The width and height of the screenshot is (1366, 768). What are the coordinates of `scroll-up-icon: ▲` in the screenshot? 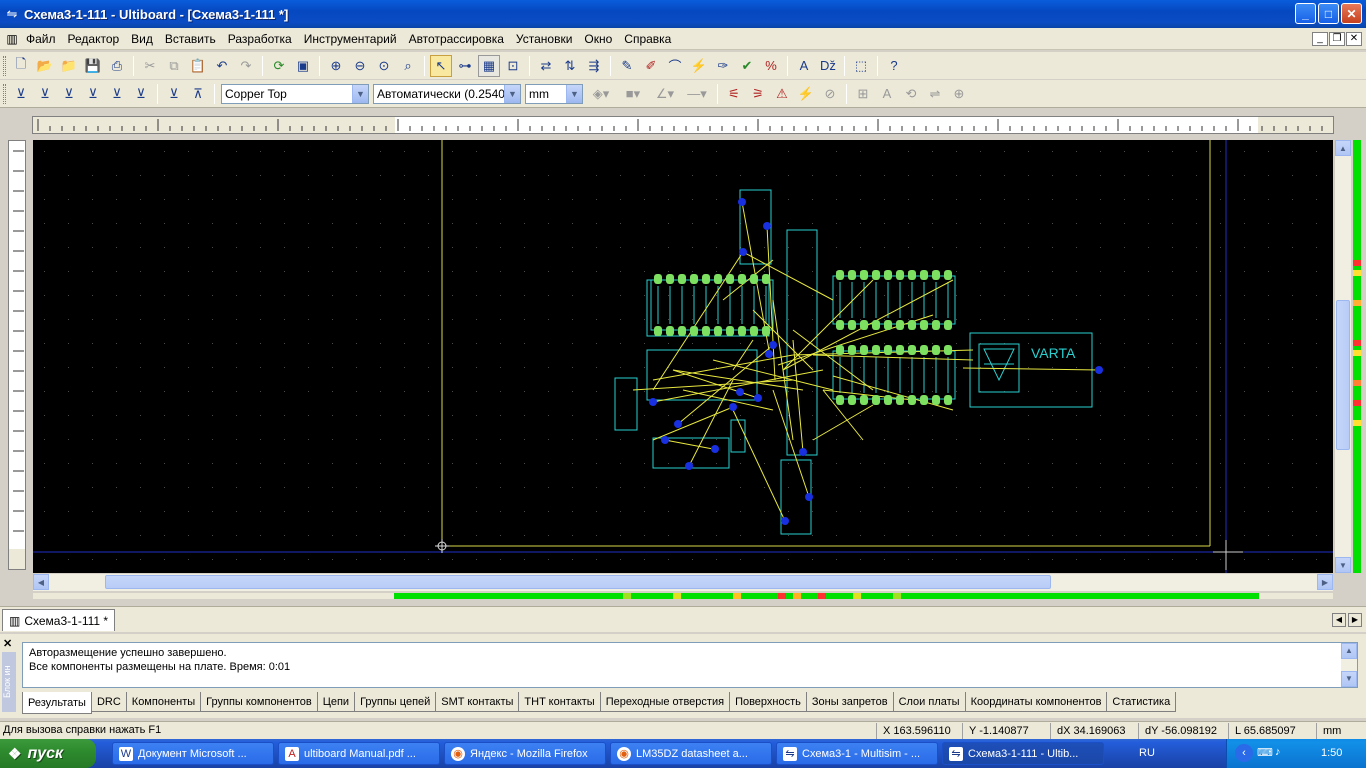 It's located at (1343, 148).